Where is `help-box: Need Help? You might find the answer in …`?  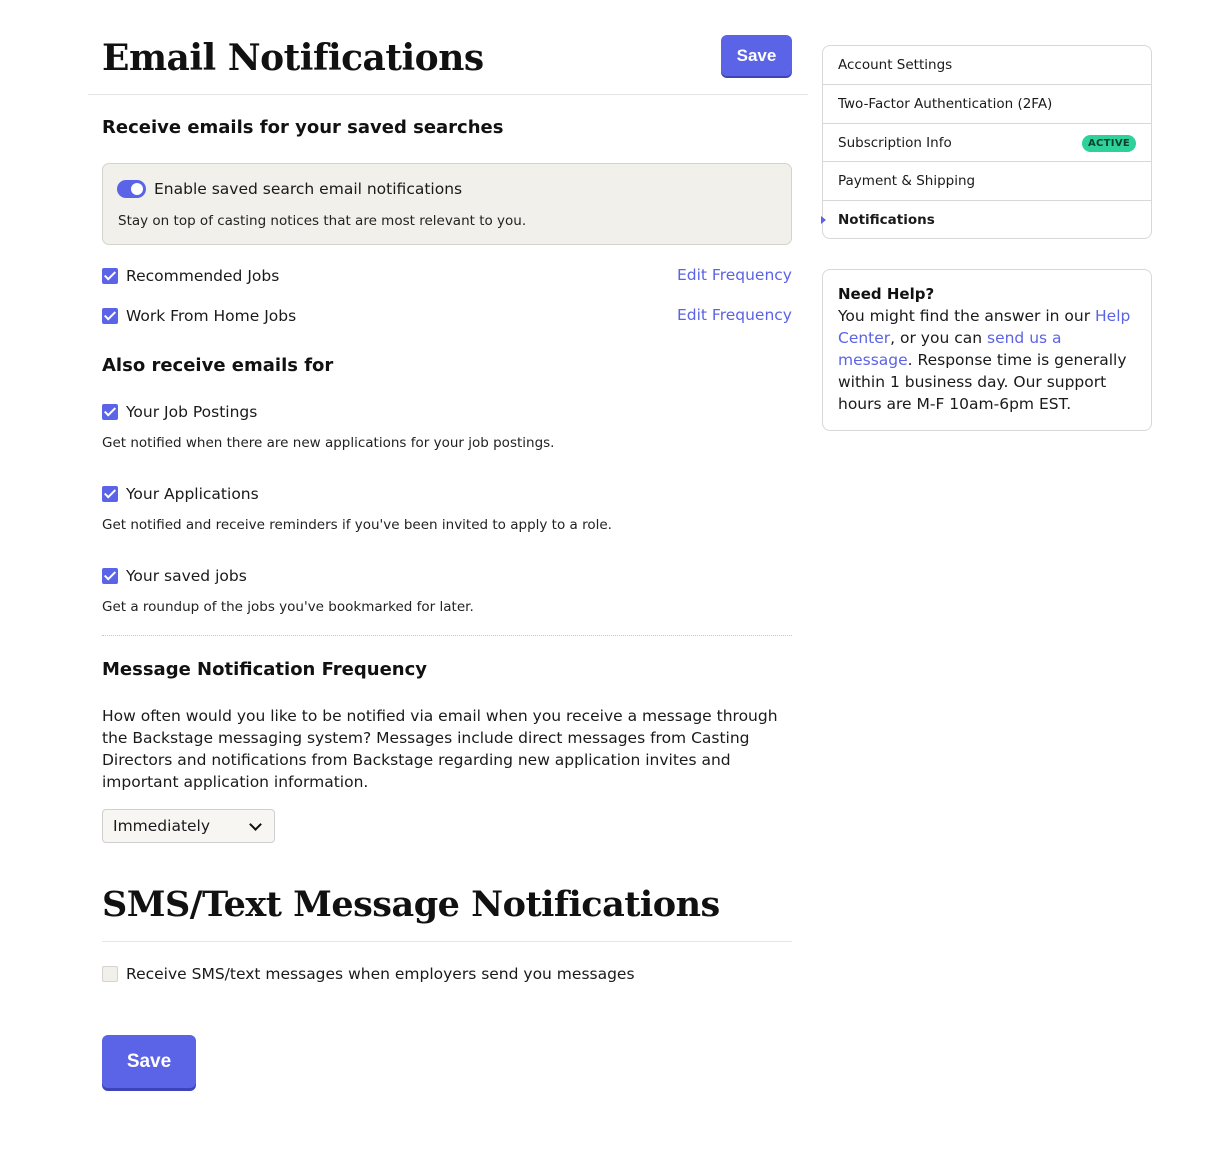 help-box: Need Help? You might find the answer in … is located at coordinates (987, 350).